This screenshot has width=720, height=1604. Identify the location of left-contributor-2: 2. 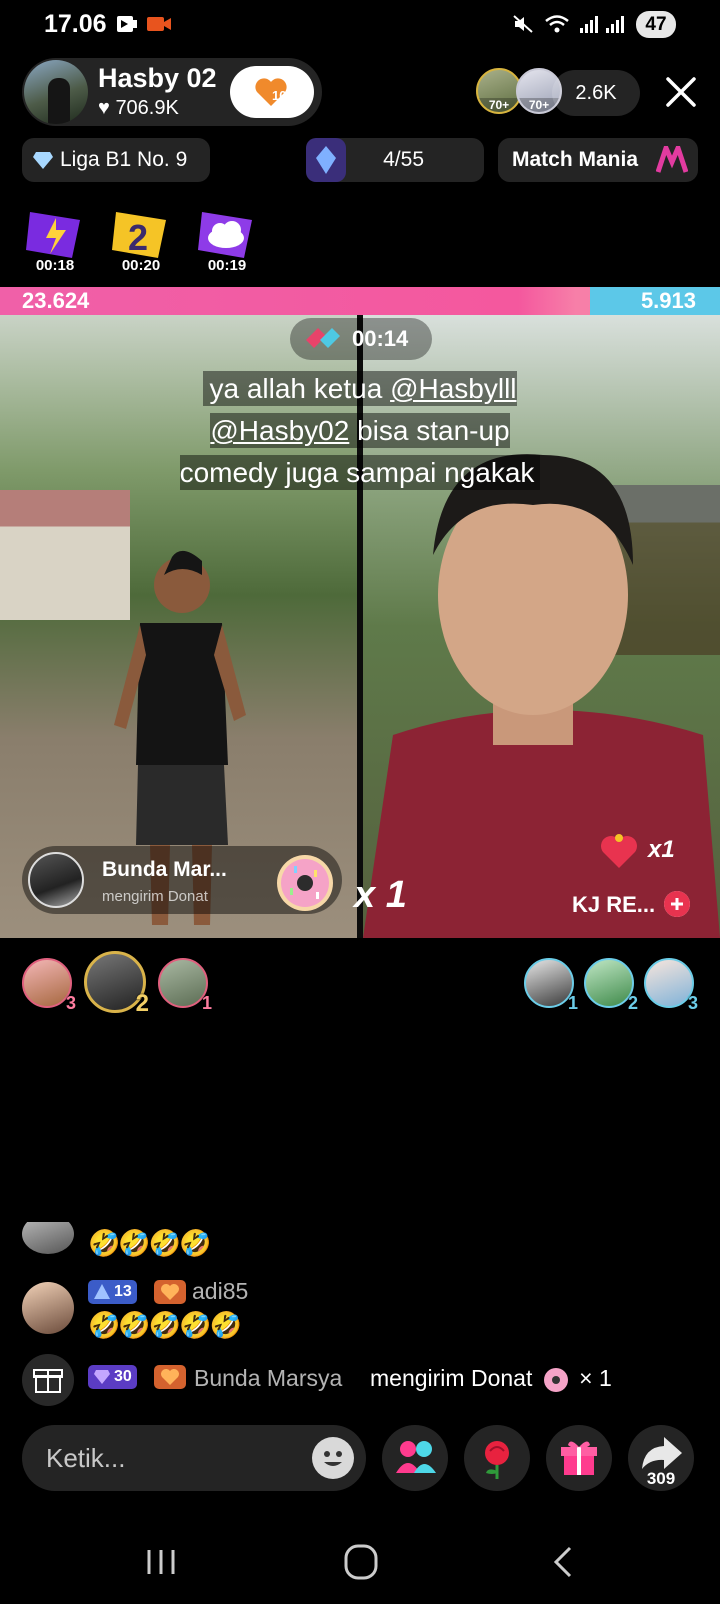
(116, 984).